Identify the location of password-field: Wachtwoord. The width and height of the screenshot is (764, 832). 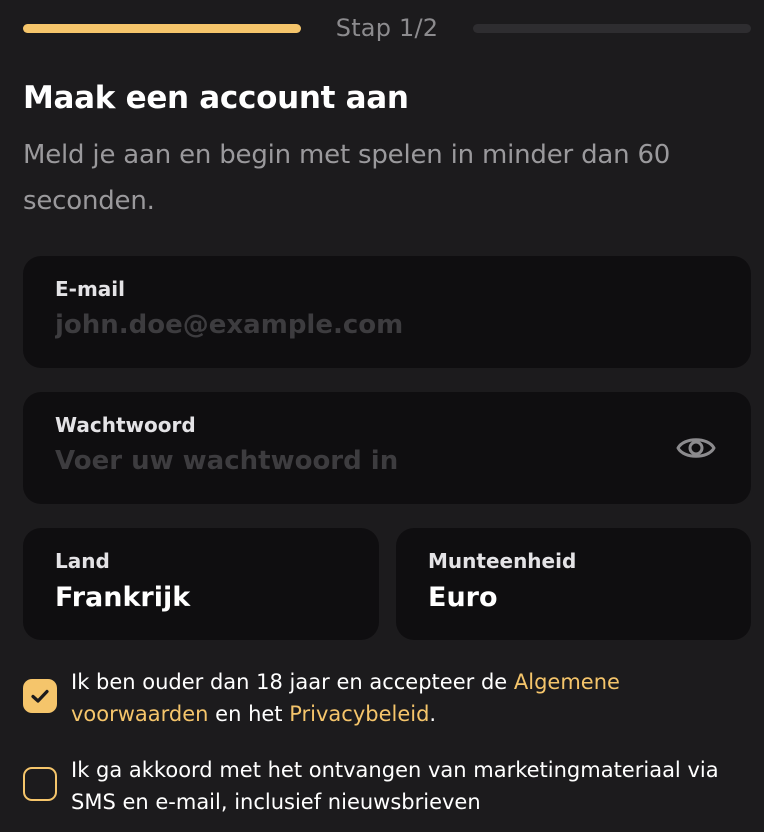
(387, 448).